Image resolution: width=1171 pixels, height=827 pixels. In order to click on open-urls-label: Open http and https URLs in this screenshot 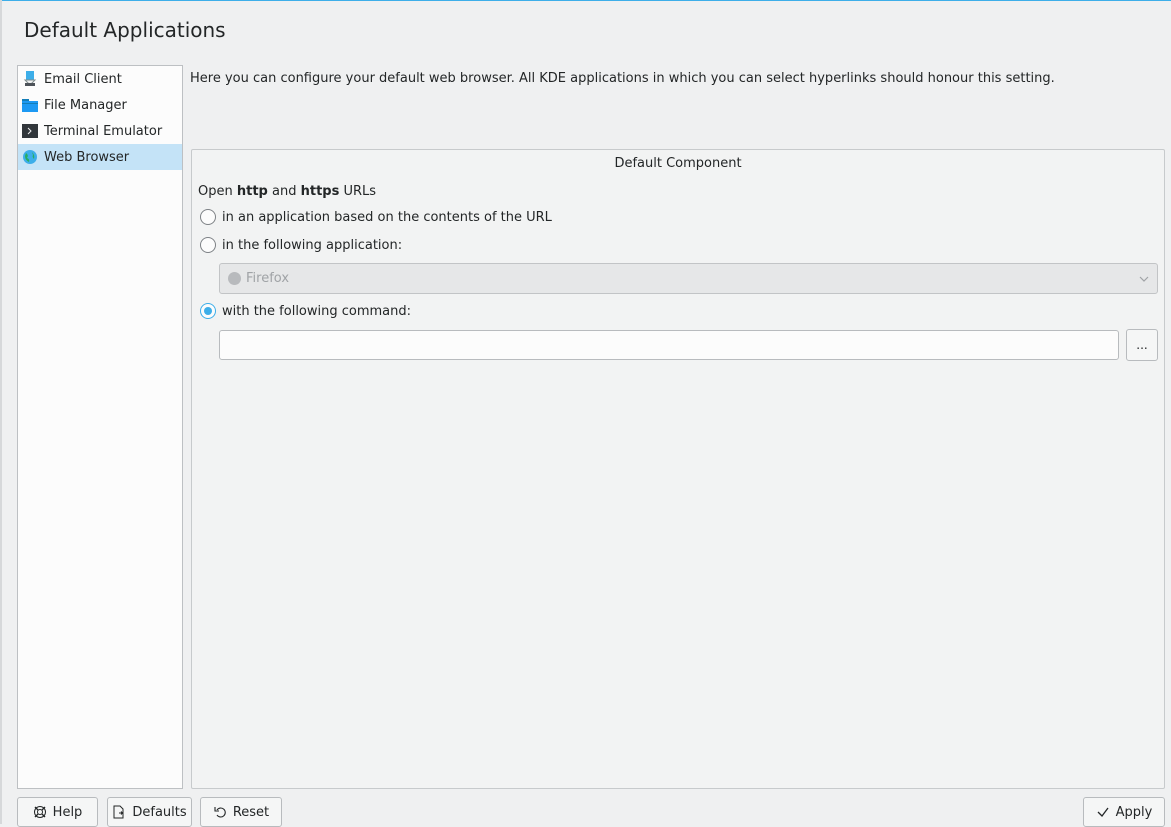, I will do `click(287, 191)`.